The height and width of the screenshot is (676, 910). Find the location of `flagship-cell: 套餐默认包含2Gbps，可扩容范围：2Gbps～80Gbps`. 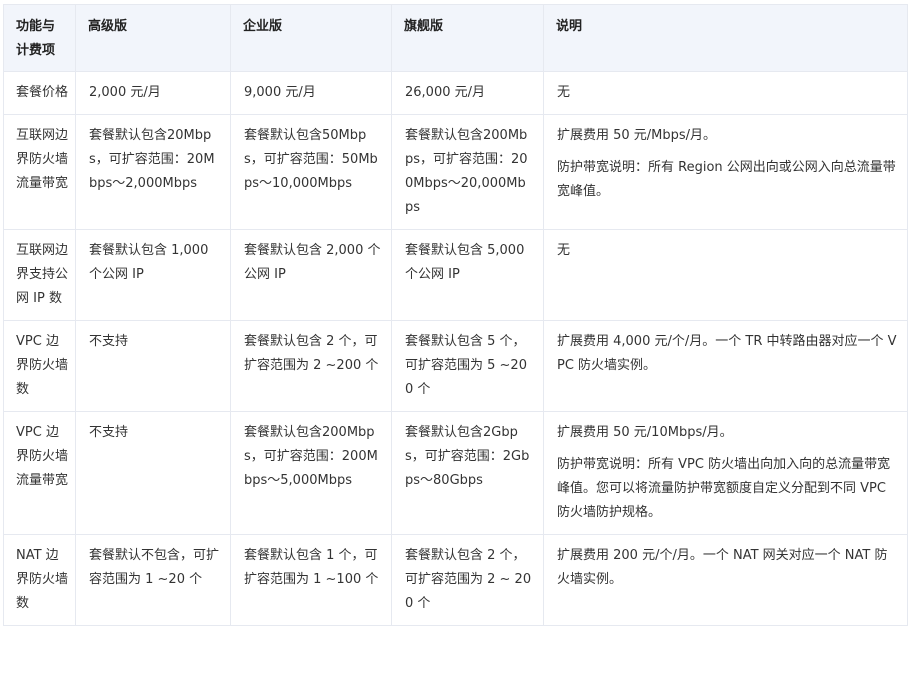

flagship-cell: 套餐默认包含2Gbps，可扩容范围：2Gbps～80Gbps is located at coordinates (467, 473).